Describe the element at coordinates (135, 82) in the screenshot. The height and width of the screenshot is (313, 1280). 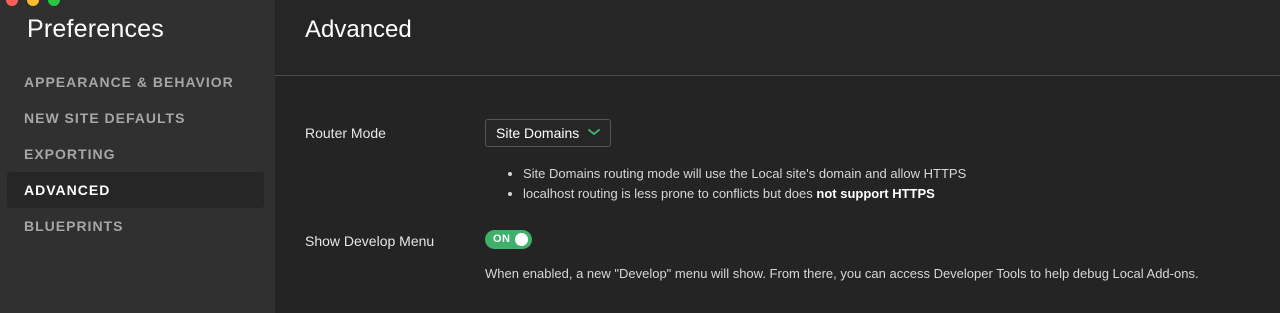
I see `sidebar-item-appearance-behavior: APPEARANCE & BEHAVIOR` at that location.